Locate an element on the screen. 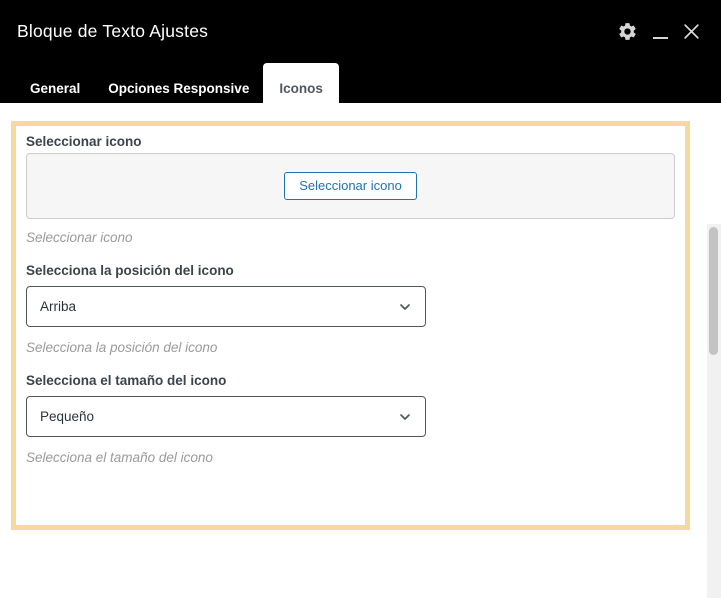 The image size is (721, 598). tab-opciones-responsive: Opciones Responsive is located at coordinates (178, 83).